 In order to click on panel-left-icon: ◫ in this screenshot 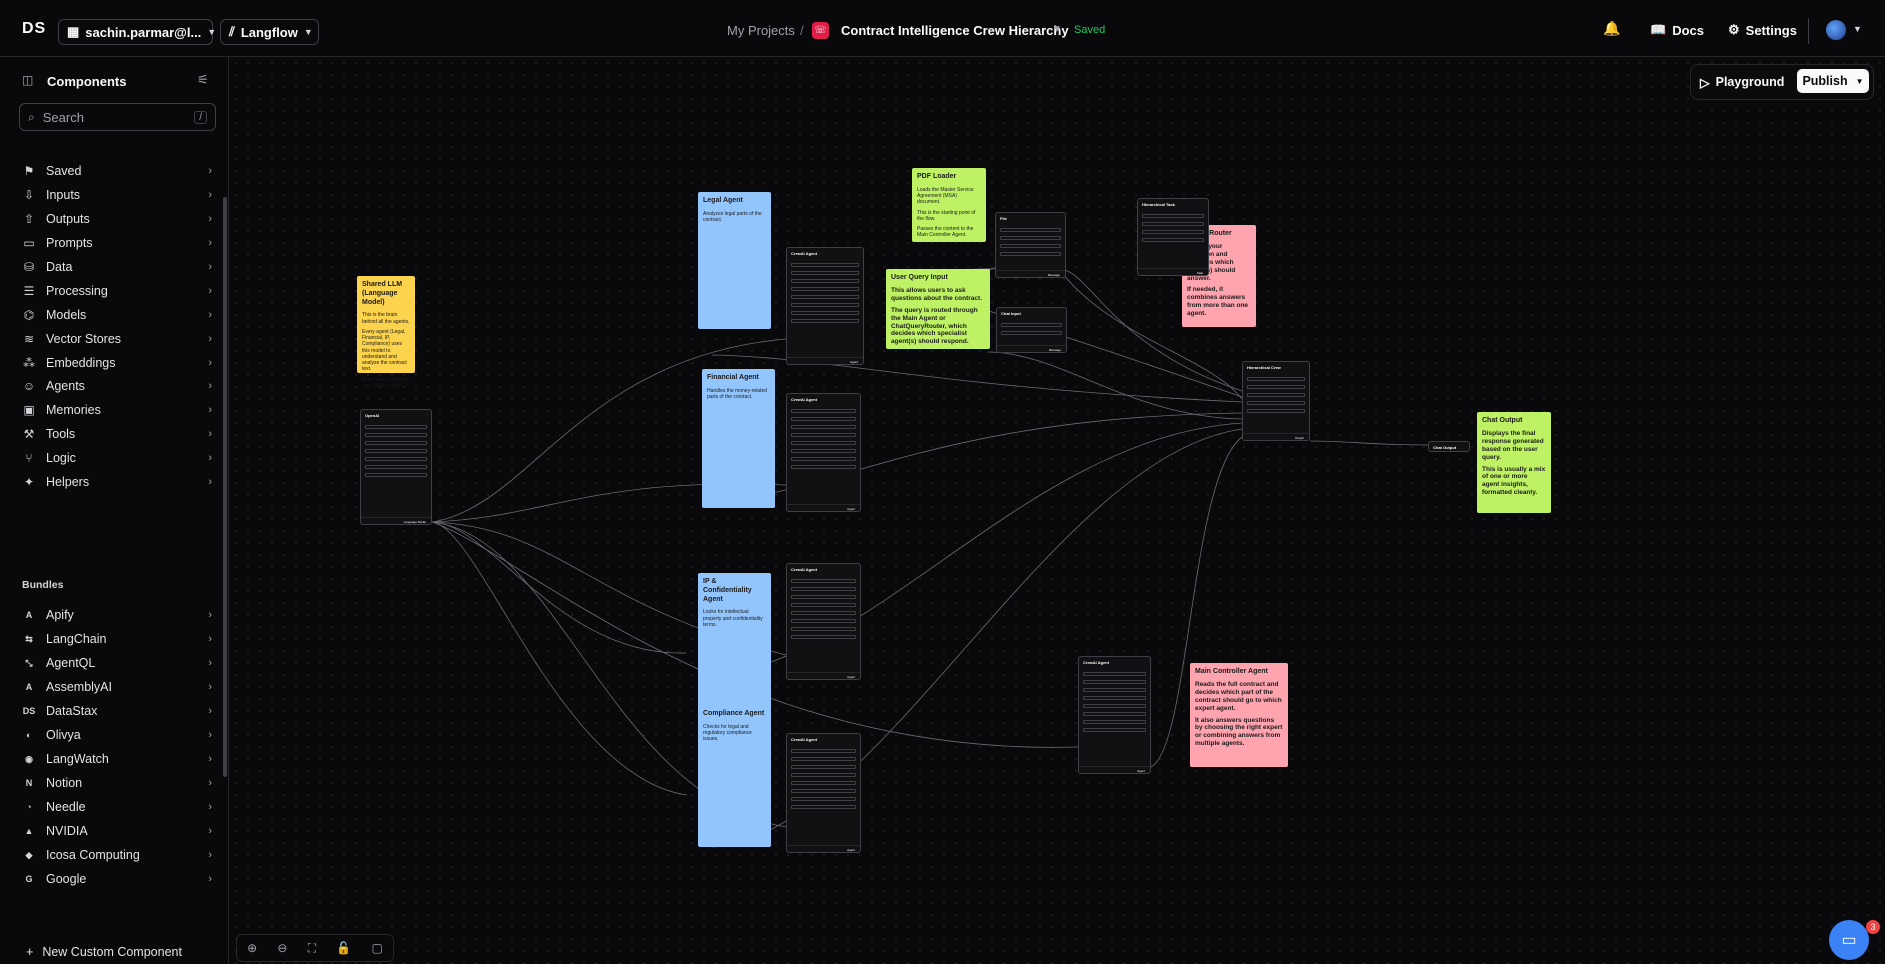, I will do `click(27, 80)`.